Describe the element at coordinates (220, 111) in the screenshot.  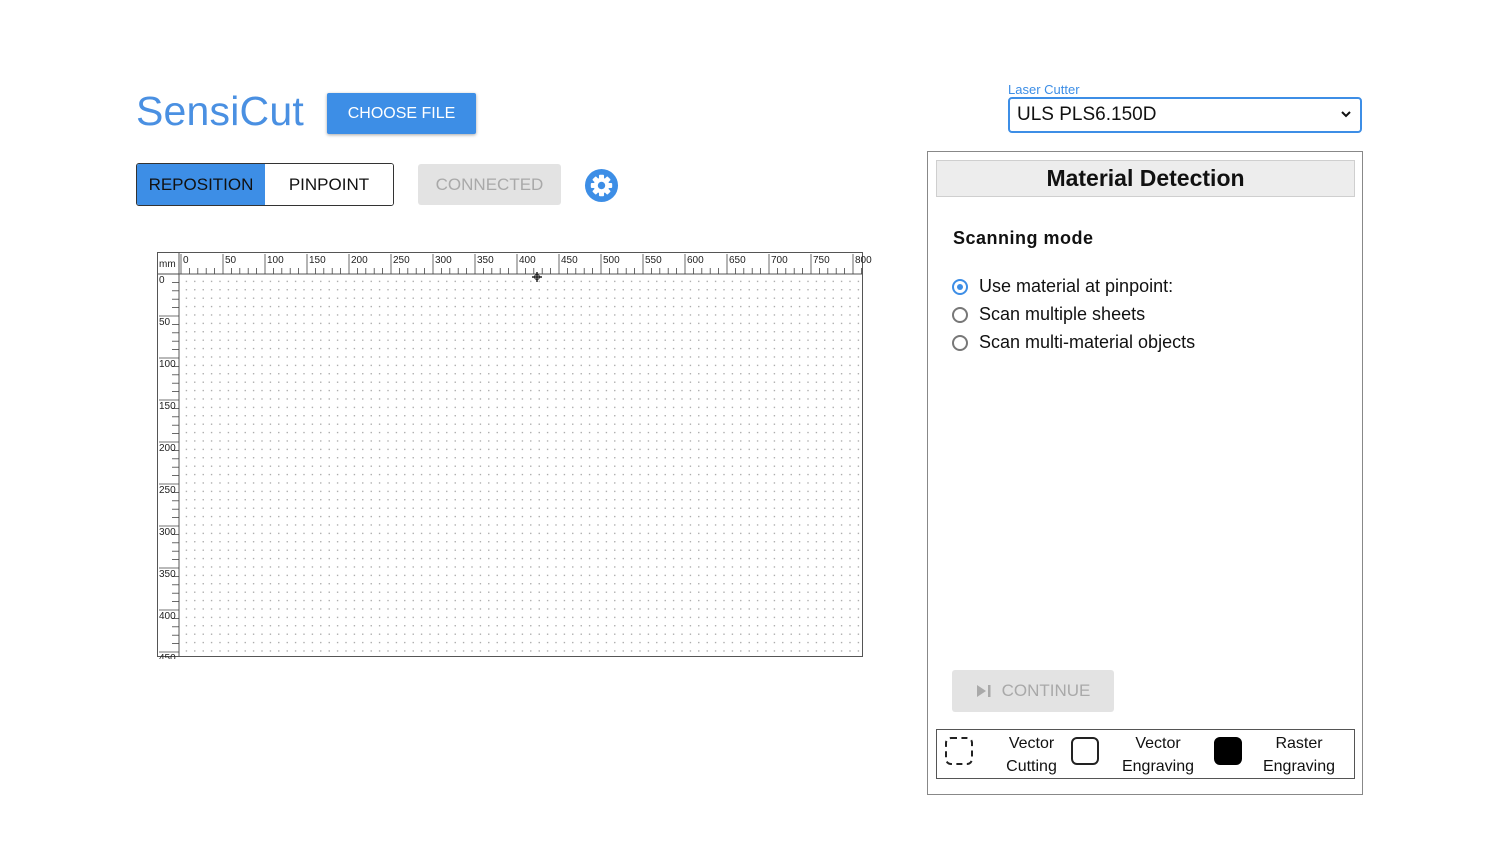
I see `app-title: SensiCut` at that location.